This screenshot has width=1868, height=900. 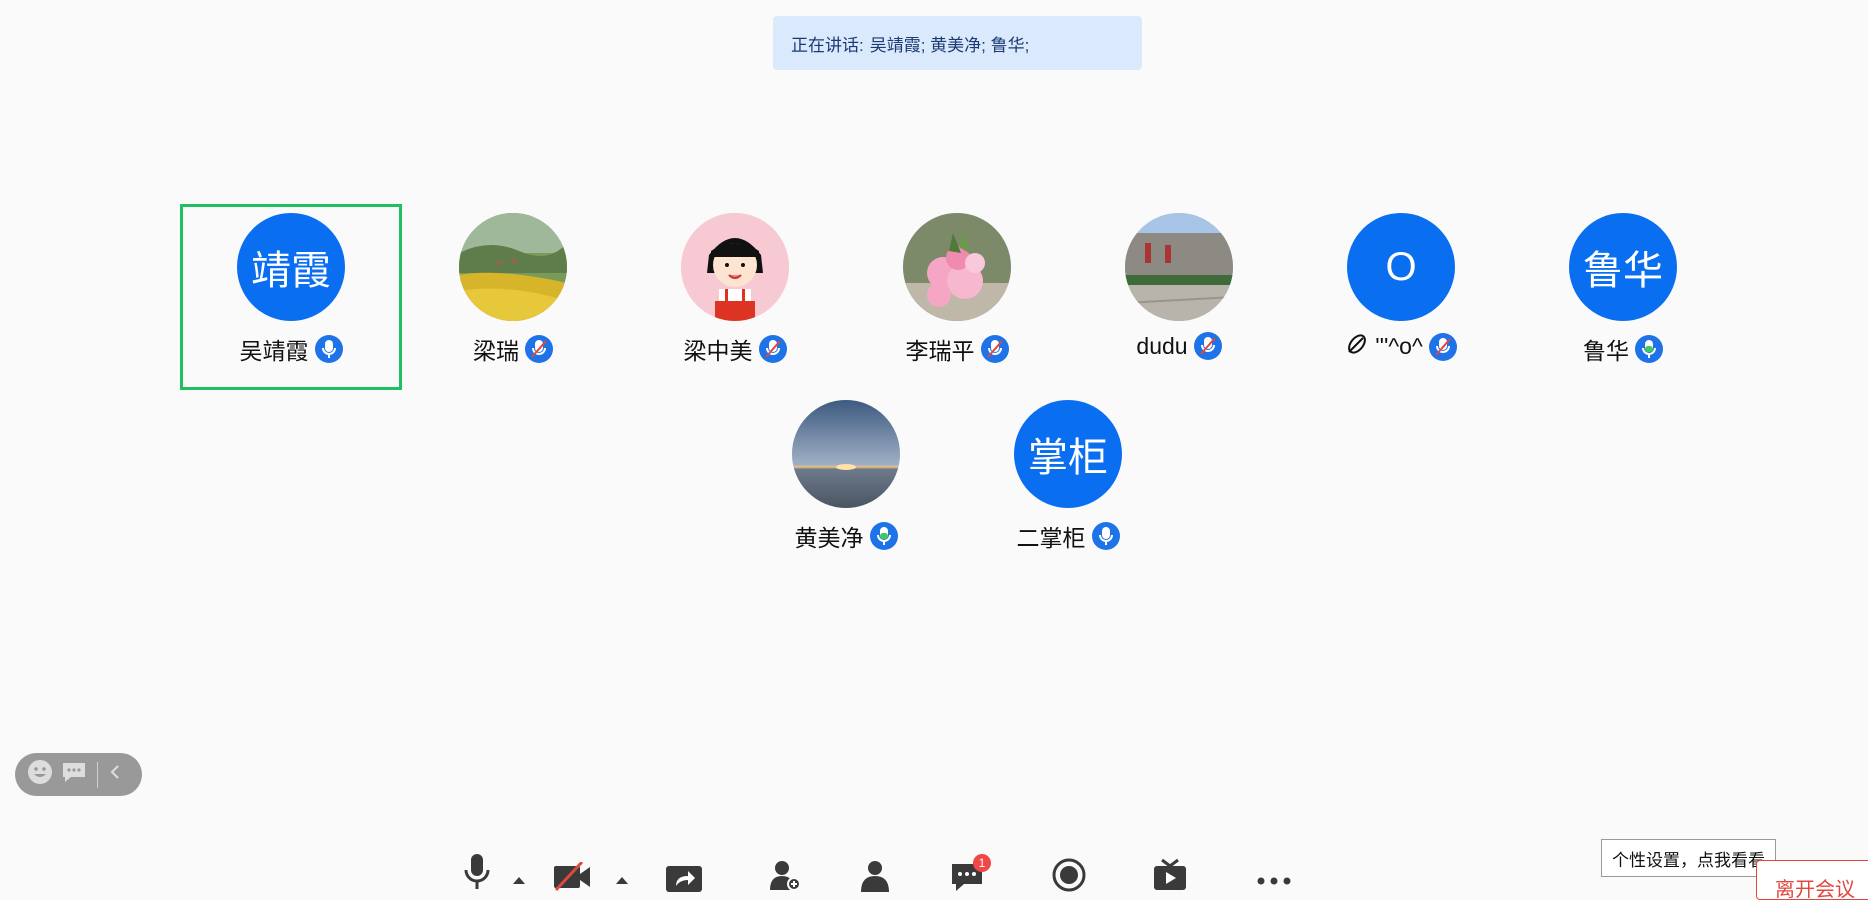 I want to click on participant-tile: dudu, so click(x=1179, y=297).